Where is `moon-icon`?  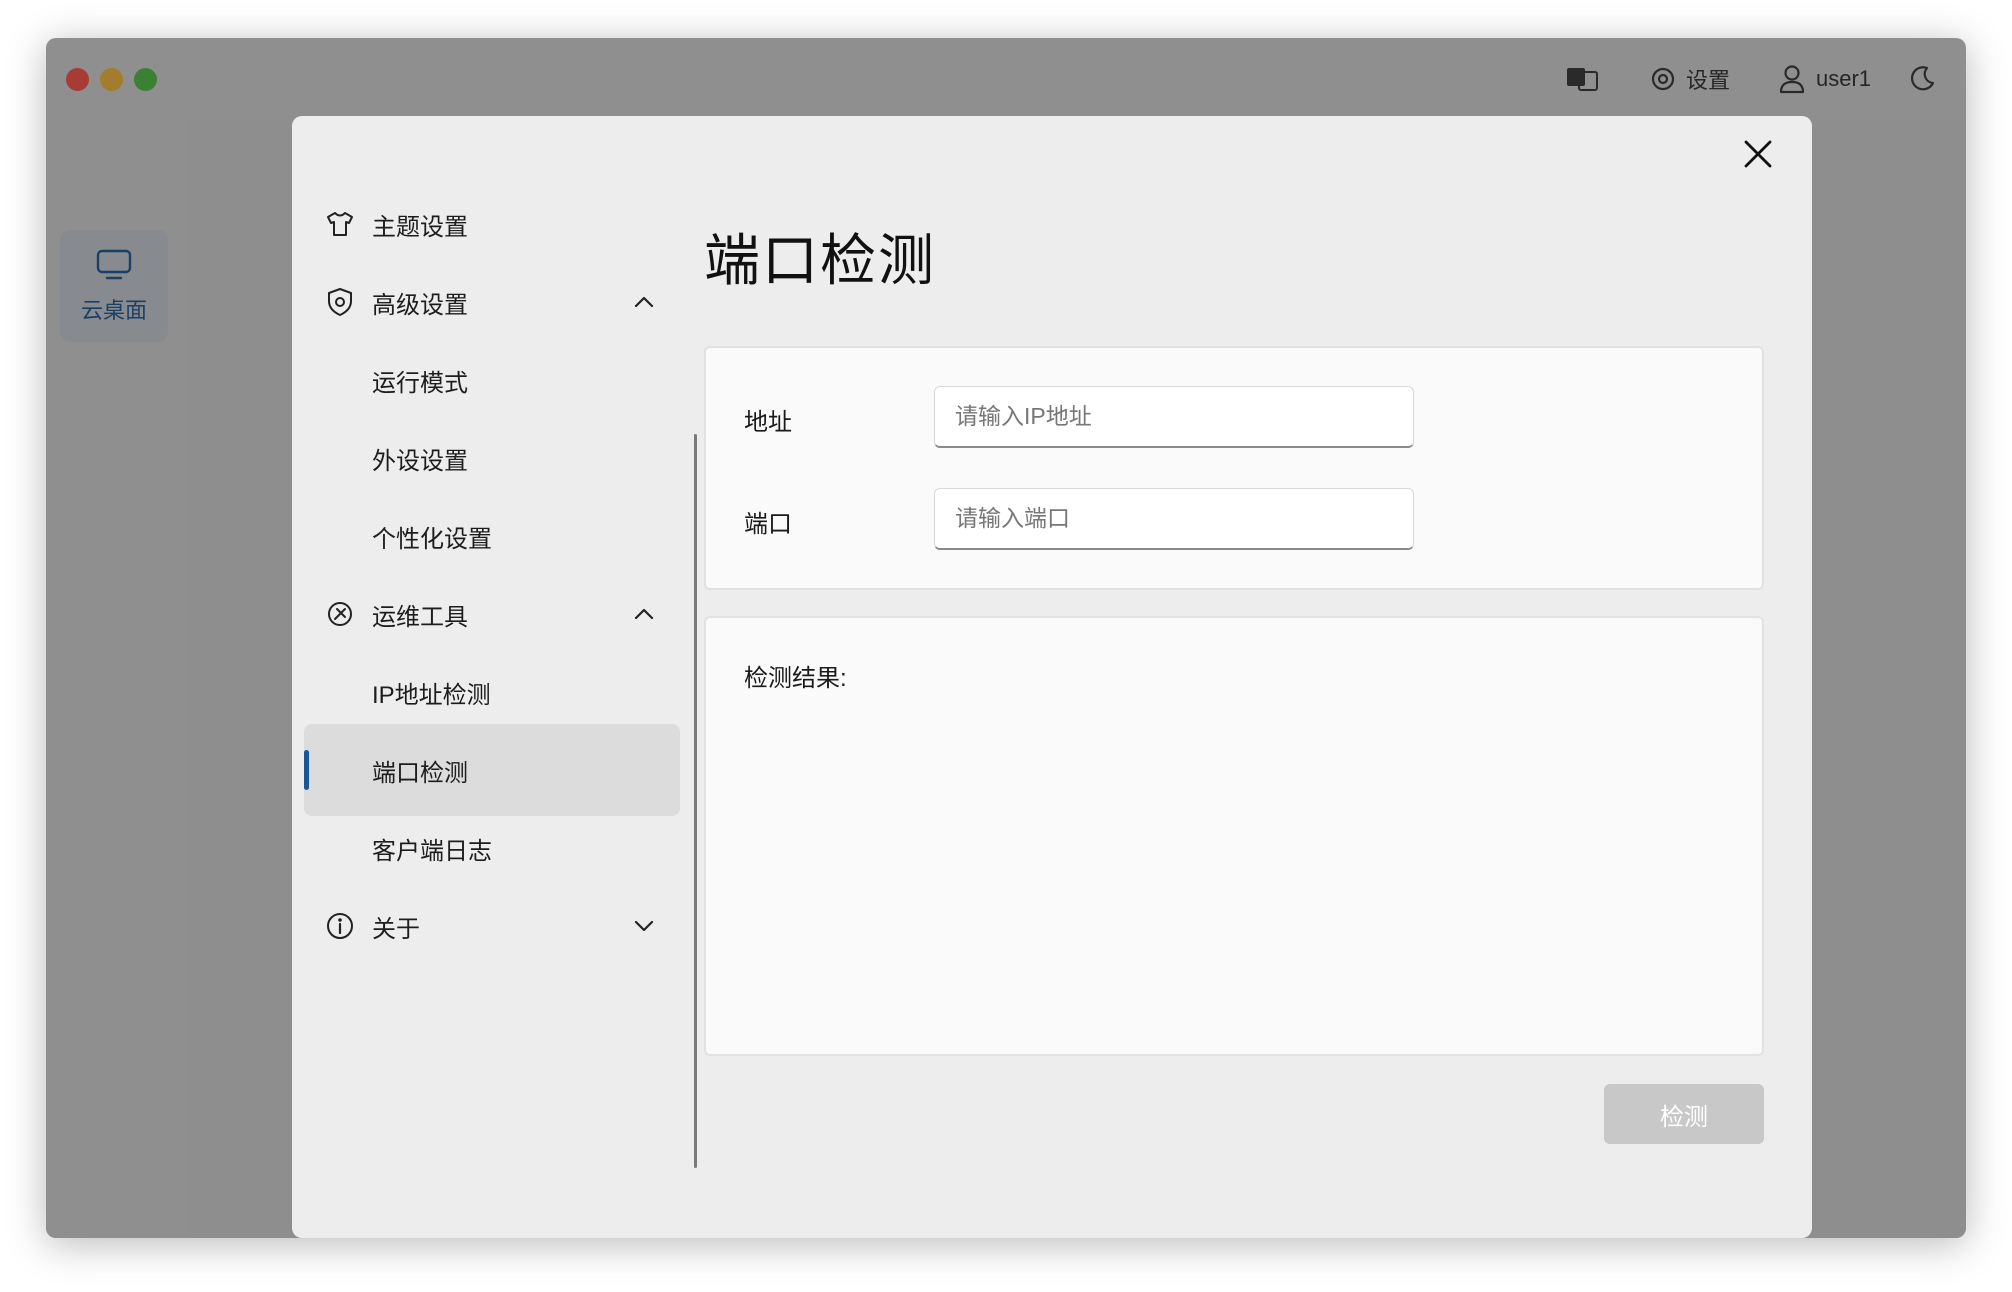
moon-icon is located at coordinates (1922, 79).